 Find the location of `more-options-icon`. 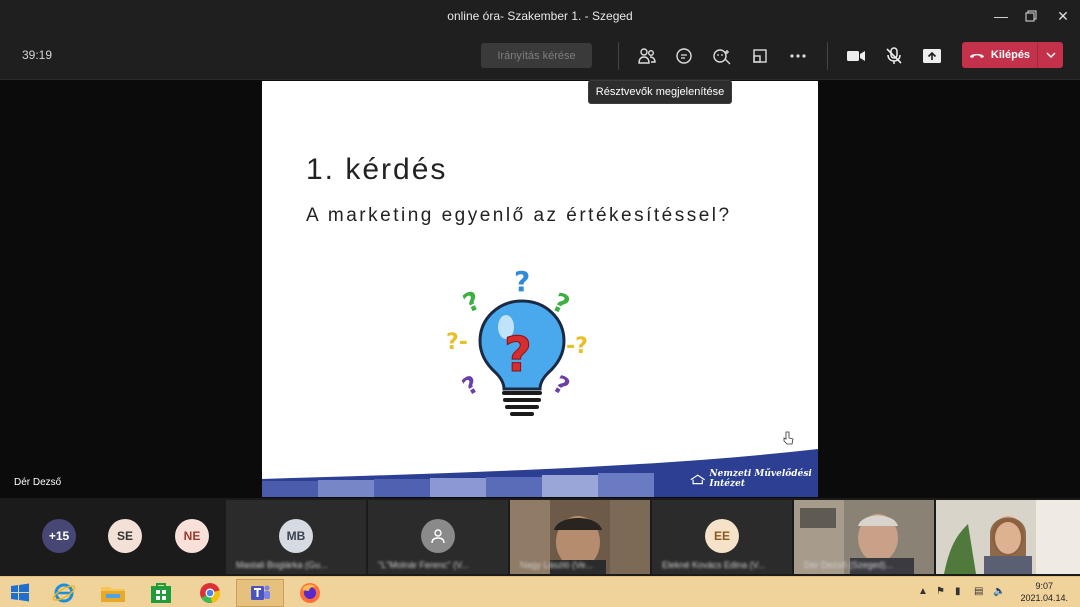

more-options-icon is located at coordinates (798, 56).